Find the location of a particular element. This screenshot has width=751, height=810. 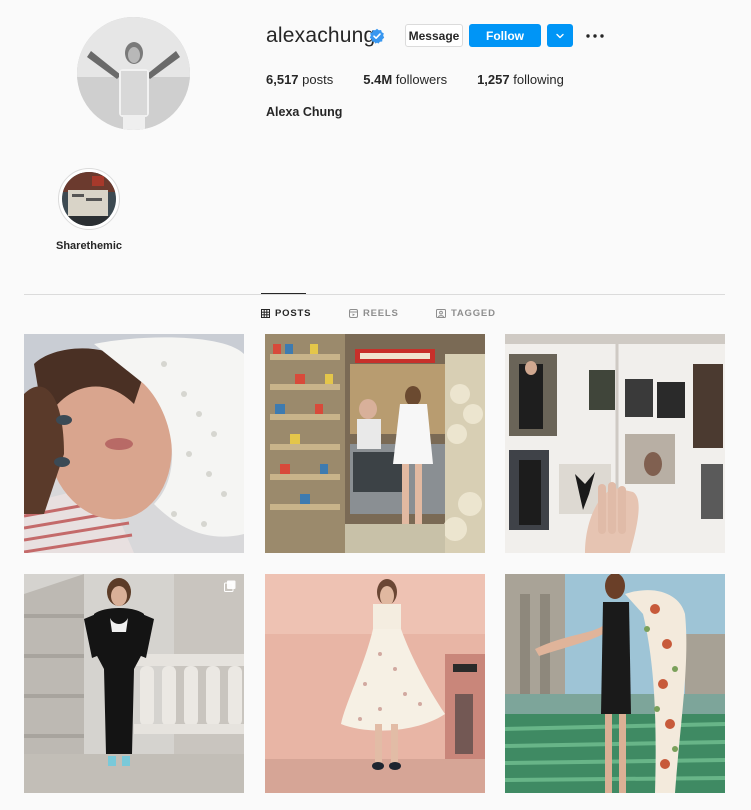

following-stat: 1,257 following is located at coordinates (520, 79).